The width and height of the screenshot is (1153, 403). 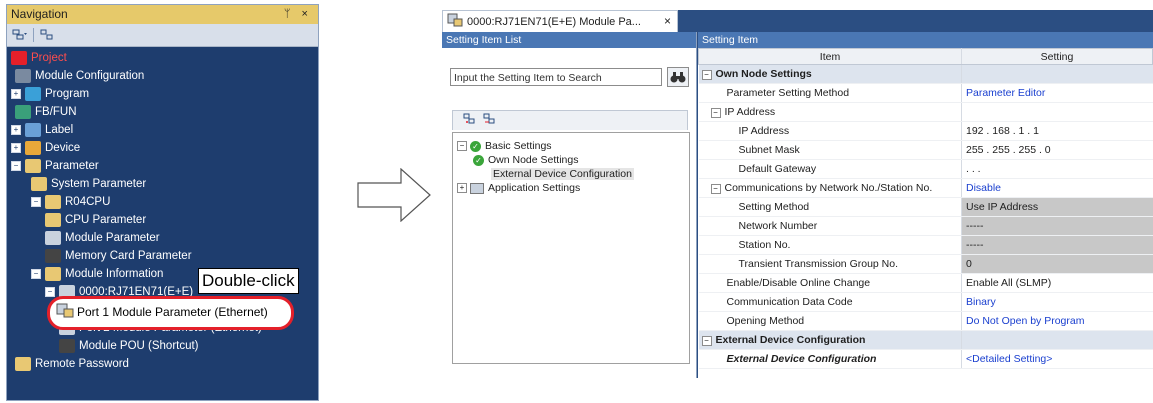 What do you see at coordinates (777, 169) in the screenshot?
I see `setting-item-label: Default Gateway` at bounding box center [777, 169].